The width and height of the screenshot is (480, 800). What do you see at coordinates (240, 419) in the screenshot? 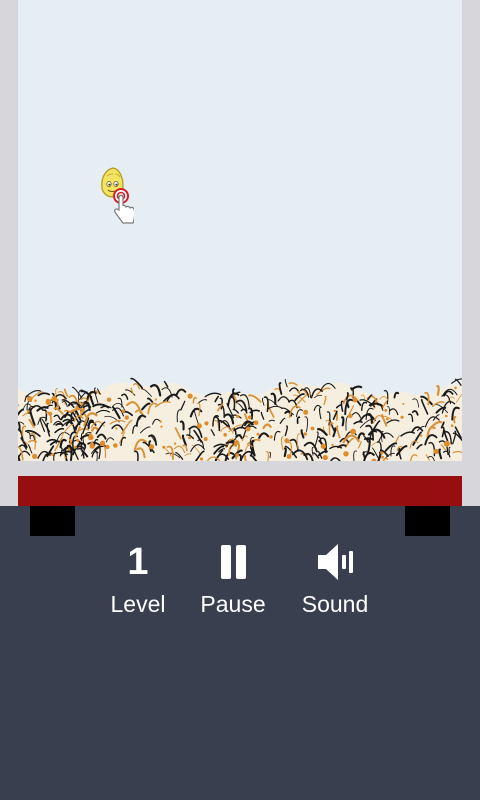
I see `popcorn-pile` at bounding box center [240, 419].